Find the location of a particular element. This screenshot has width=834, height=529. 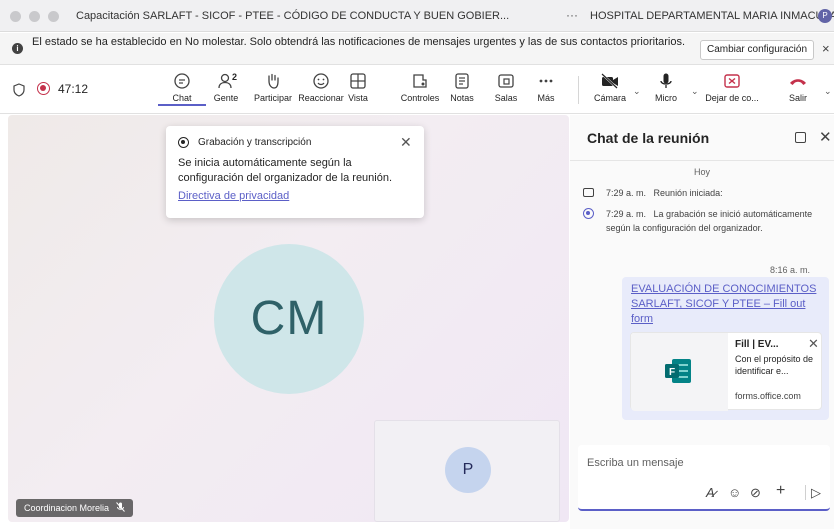

stop-share-icon is located at coordinates (732, 81).